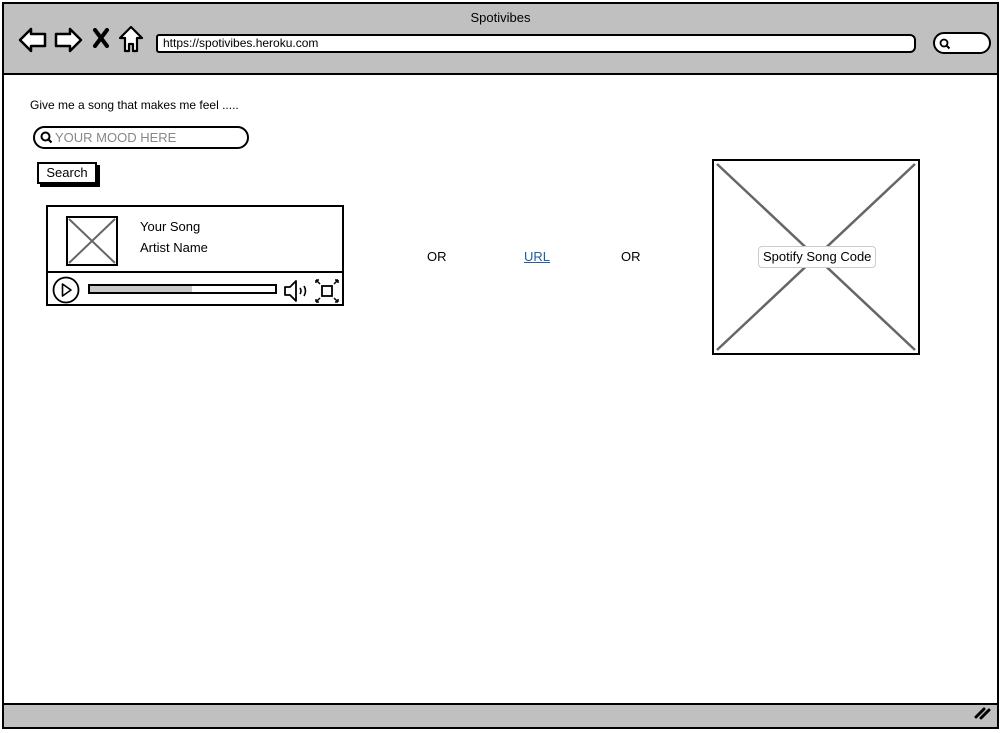 Image resolution: width=1003 pixels, height=733 pixels. Describe the element at coordinates (101, 40) in the screenshot. I see `close-x-icon` at that location.